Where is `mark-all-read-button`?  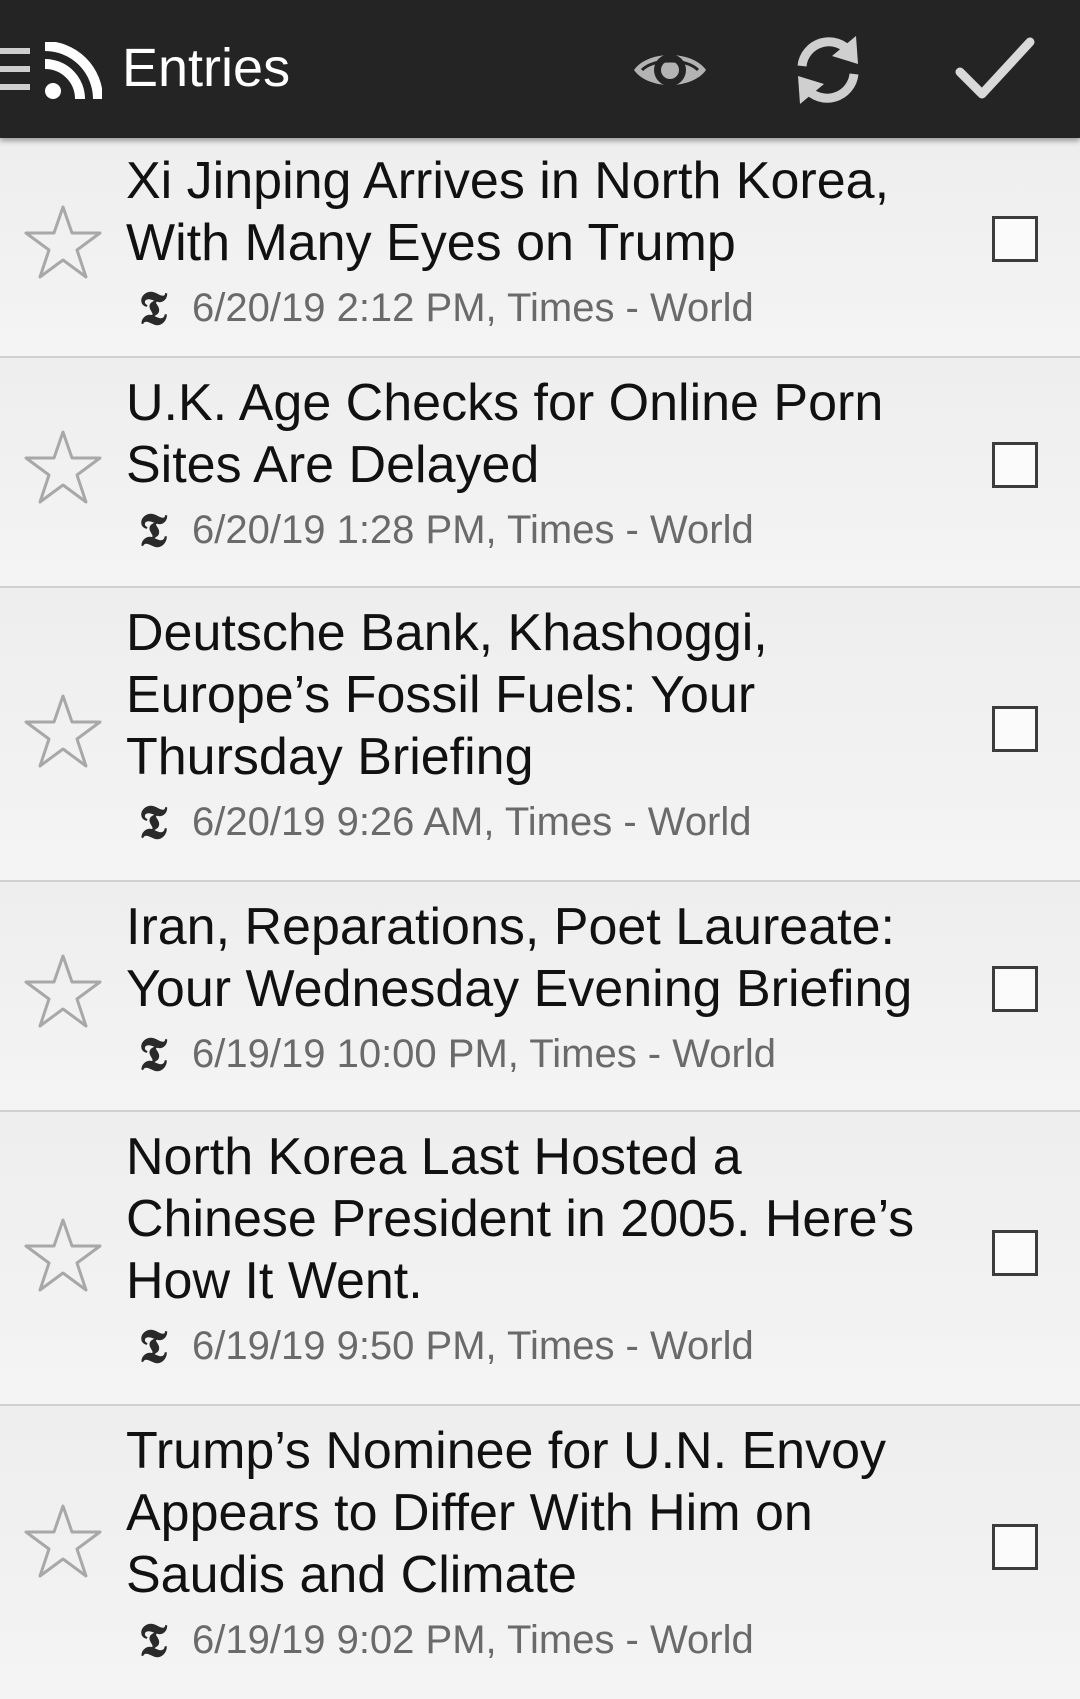
mark-all-read-button is located at coordinates (994, 70).